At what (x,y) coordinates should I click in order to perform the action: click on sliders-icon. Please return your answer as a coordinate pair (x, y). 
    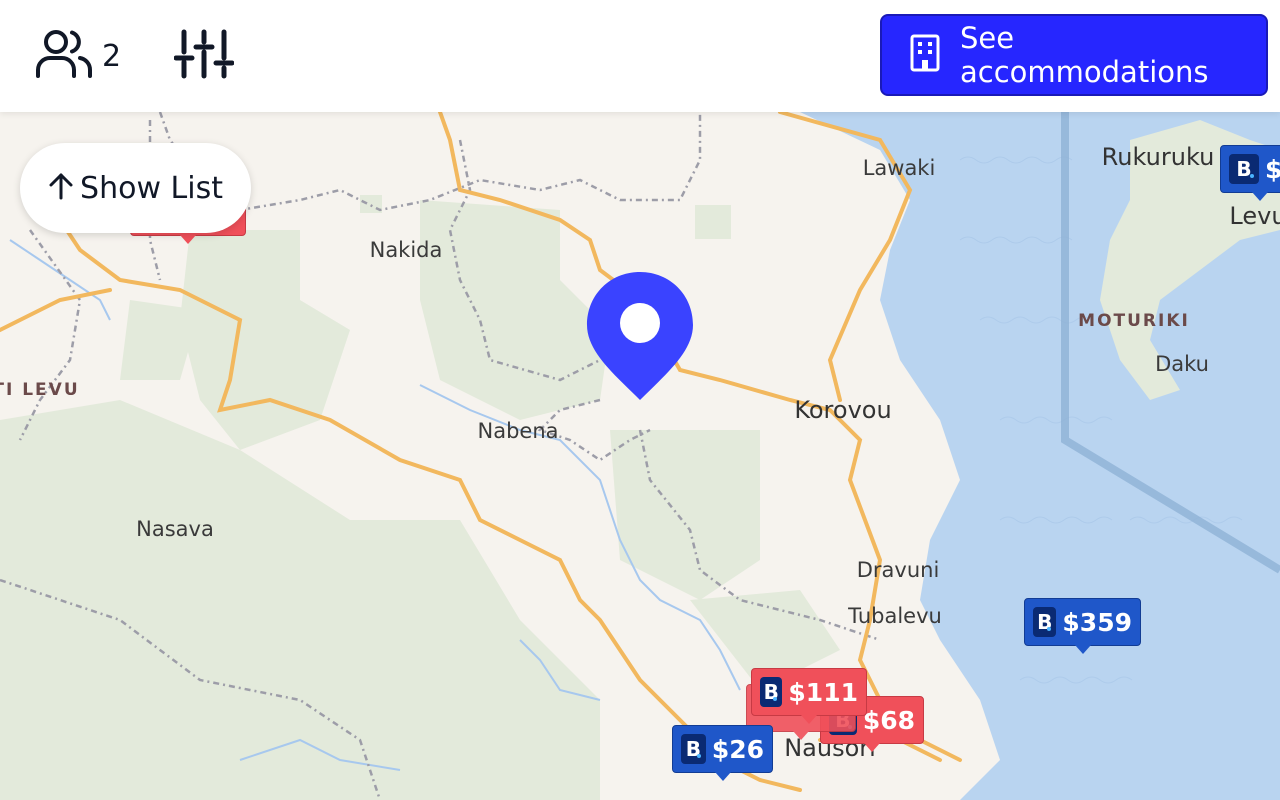
    Looking at the image, I should click on (204, 56).